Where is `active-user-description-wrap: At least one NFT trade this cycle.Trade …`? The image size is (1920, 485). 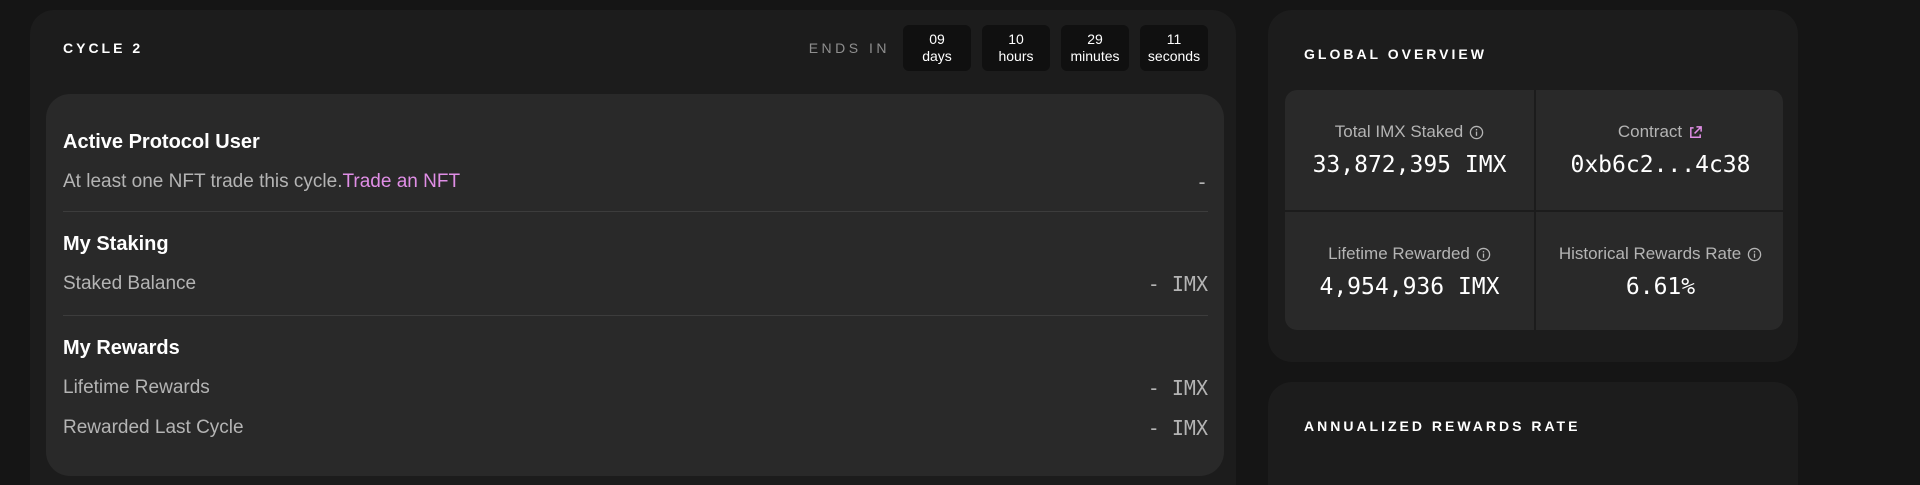
active-user-description-wrap: At least one NFT trade this cycle.Trade … is located at coordinates (261, 182).